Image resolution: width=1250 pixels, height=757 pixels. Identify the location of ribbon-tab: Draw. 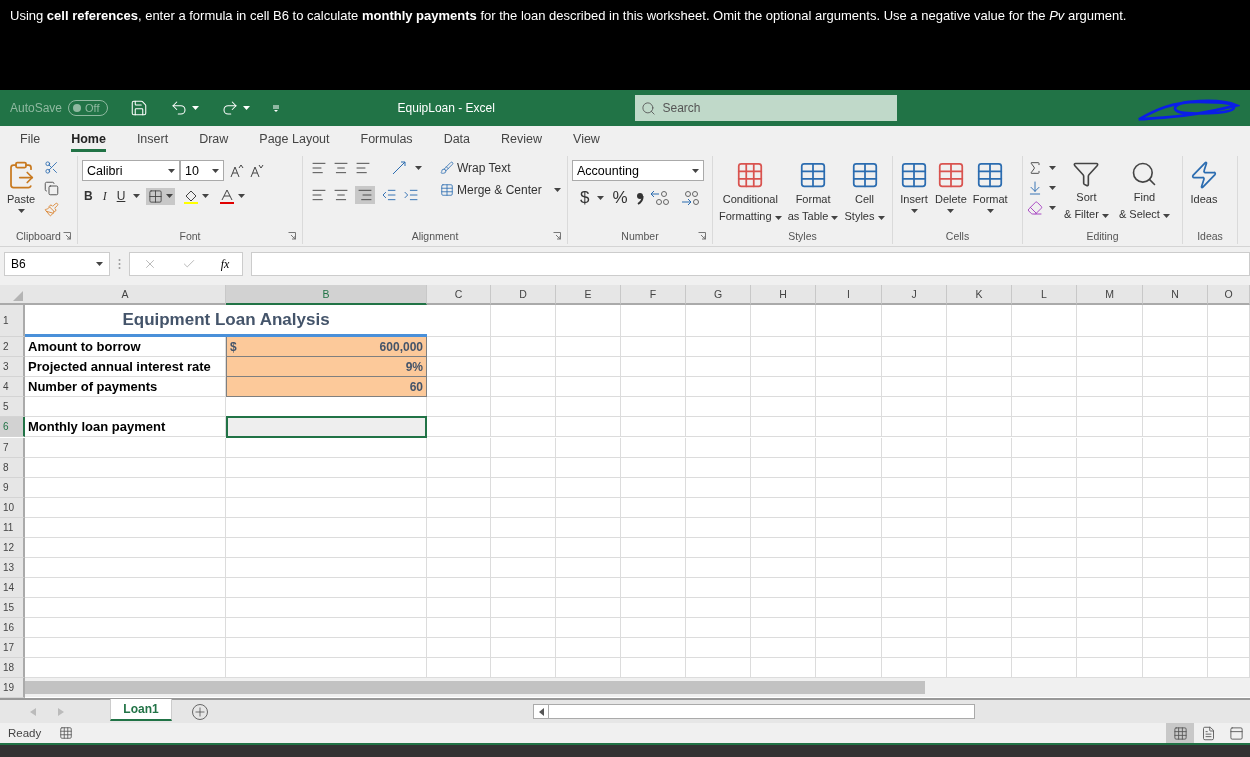
(214, 142).